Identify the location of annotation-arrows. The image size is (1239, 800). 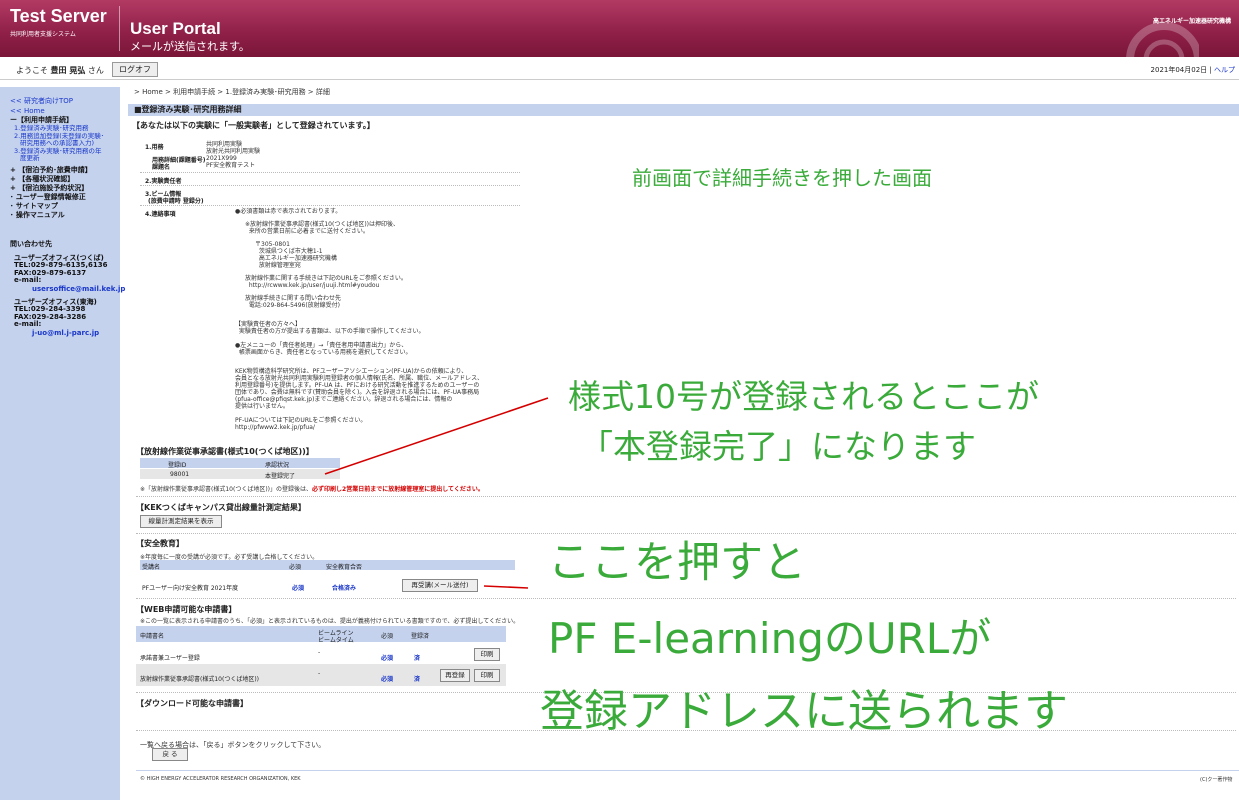
(436, 493).